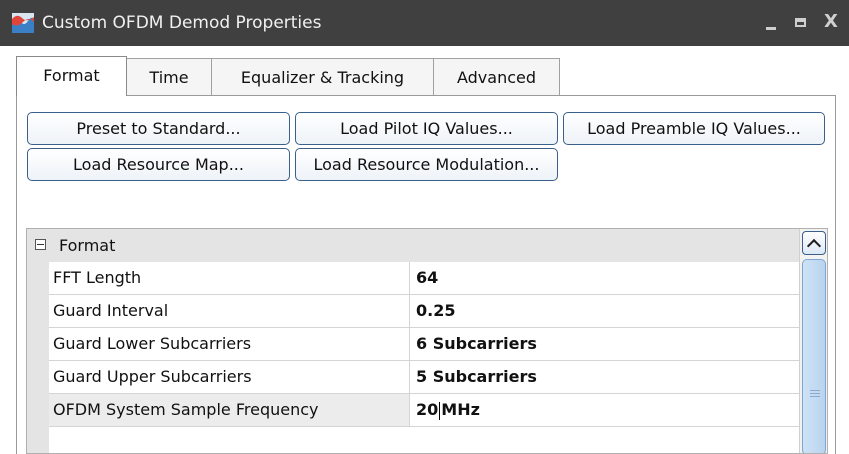 The image size is (849, 454). Describe the element at coordinates (229, 377) in the screenshot. I see `property-name: Guard Upper Subcarriers` at that location.